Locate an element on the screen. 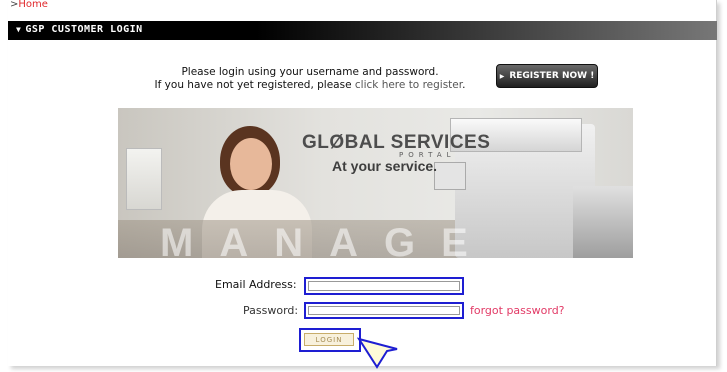 This screenshot has height=372, width=727. triangle-right-icon: ▶ is located at coordinates (502, 76).